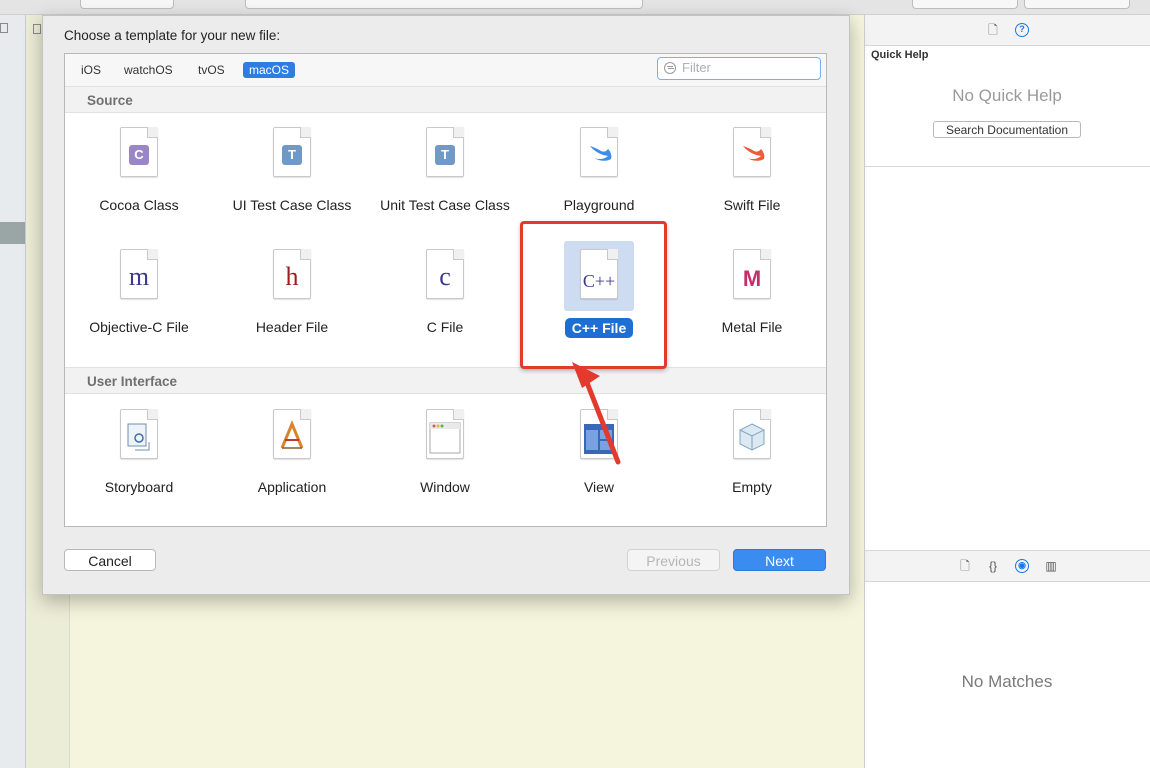  What do you see at coordinates (139, 274) in the screenshot?
I see `objective-c-file-icon: m` at bounding box center [139, 274].